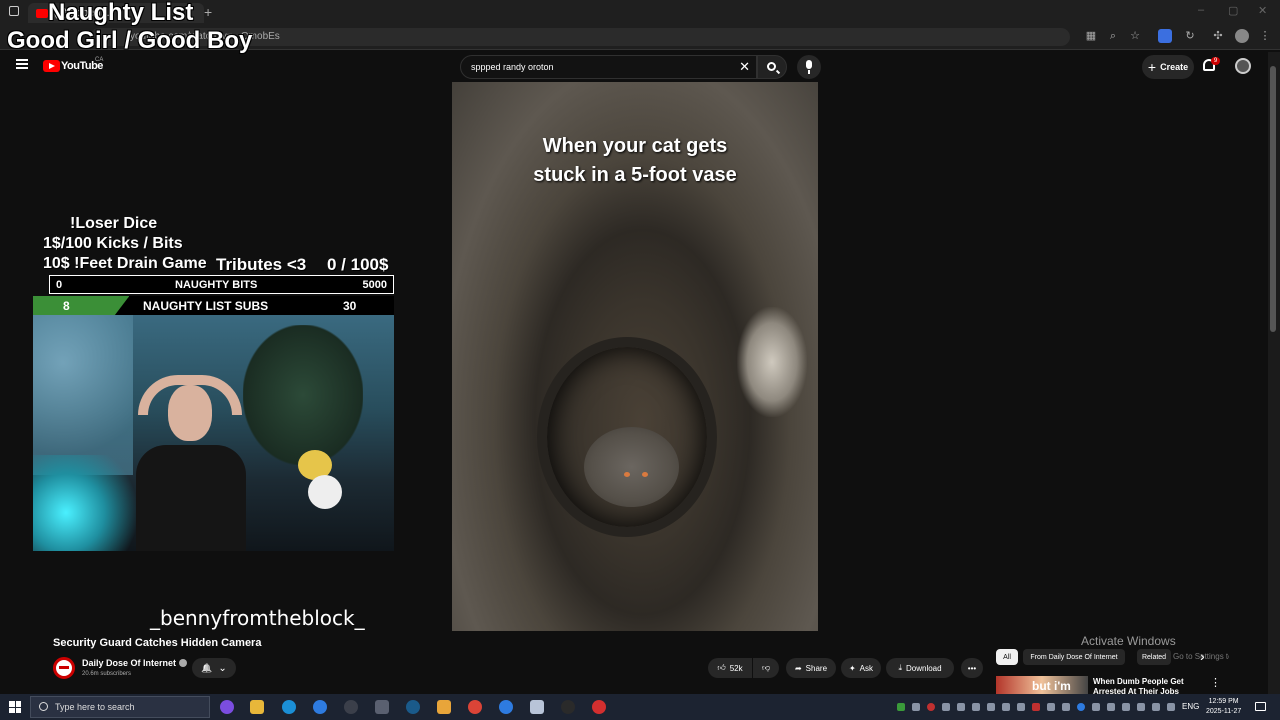 The height and width of the screenshot is (720, 1280). I want to click on more-actions-button: •••, so click(972, 668).